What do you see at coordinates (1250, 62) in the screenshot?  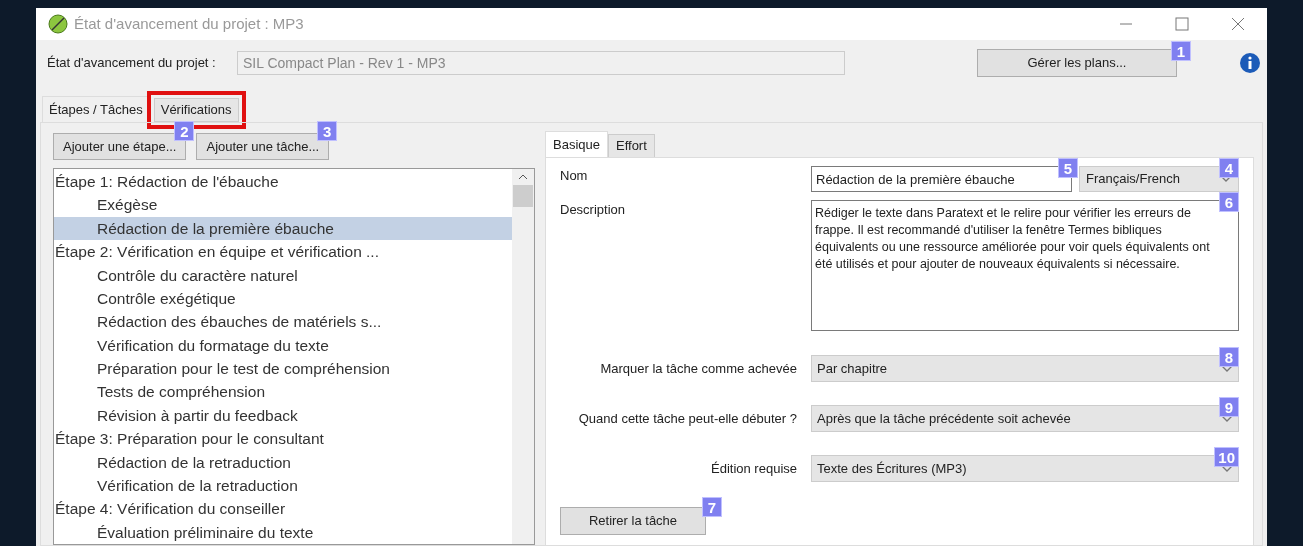 I see `info-icon` at bounding box center [1250, 62].